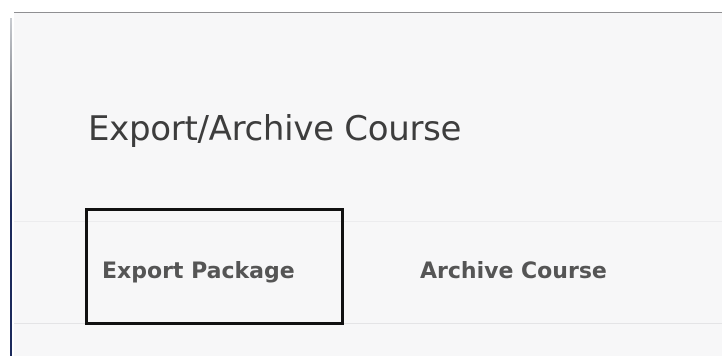 The width and height of the screenshot is (722, 356). What do you see at coordinates (368, 323) in the screenshot?
I see `tab-bar-bottom-divider` at bounding box center [368, 323].